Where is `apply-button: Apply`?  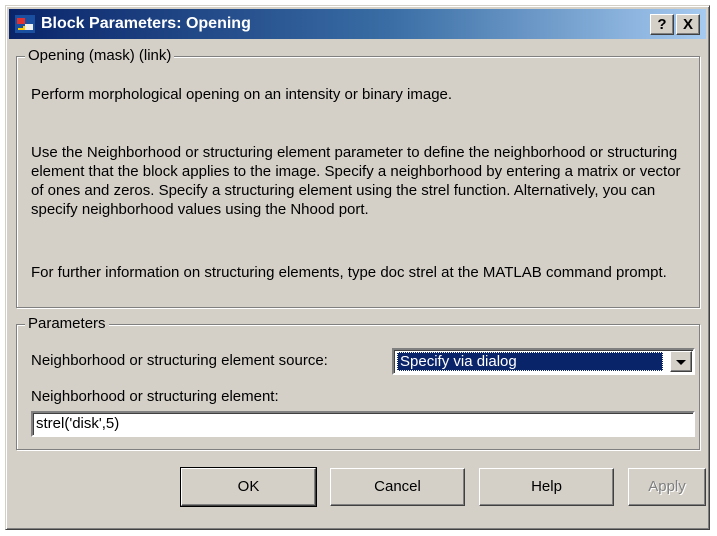
apply-button: Apply is located at coordinates (667, 487).